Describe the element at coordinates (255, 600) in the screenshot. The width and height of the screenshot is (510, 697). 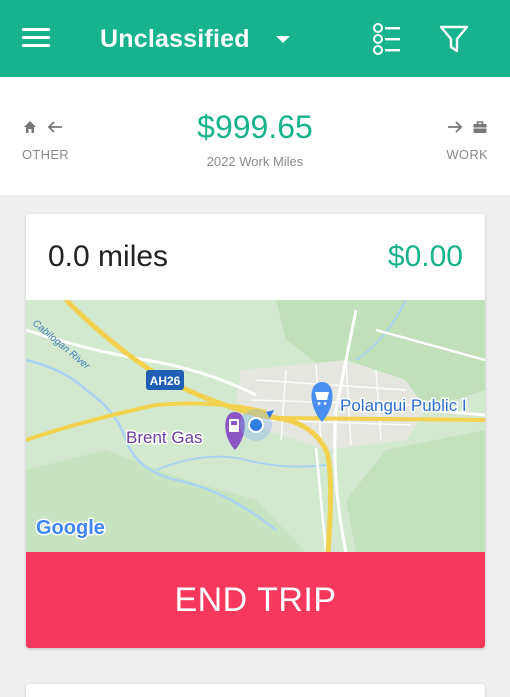
I see `end-trip-button: END TRIP` at that location.